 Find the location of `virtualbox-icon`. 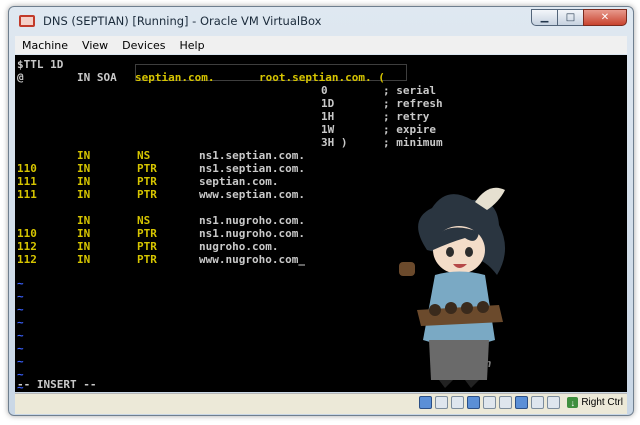

virtualbox-icon is located at coordinates (27, 21).